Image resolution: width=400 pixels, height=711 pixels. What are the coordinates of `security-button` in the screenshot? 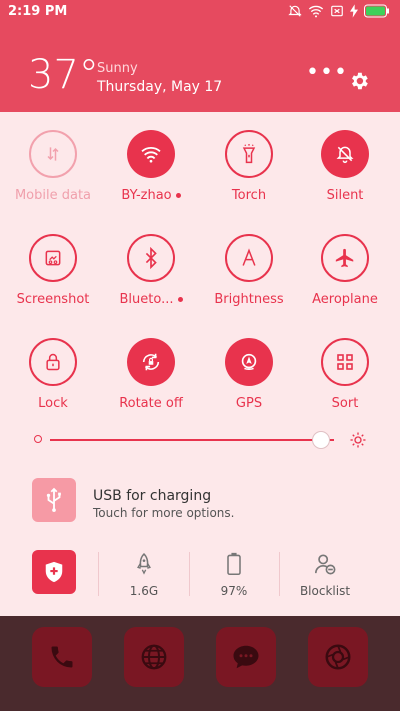 It's located at (54, 572).